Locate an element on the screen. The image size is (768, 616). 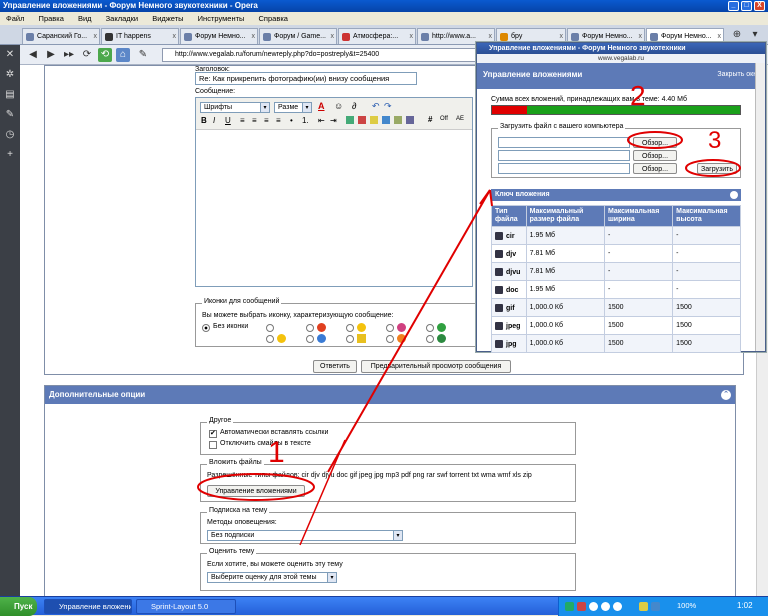
system-tray: 100% 1:02 is located at coordinates (663, 606).